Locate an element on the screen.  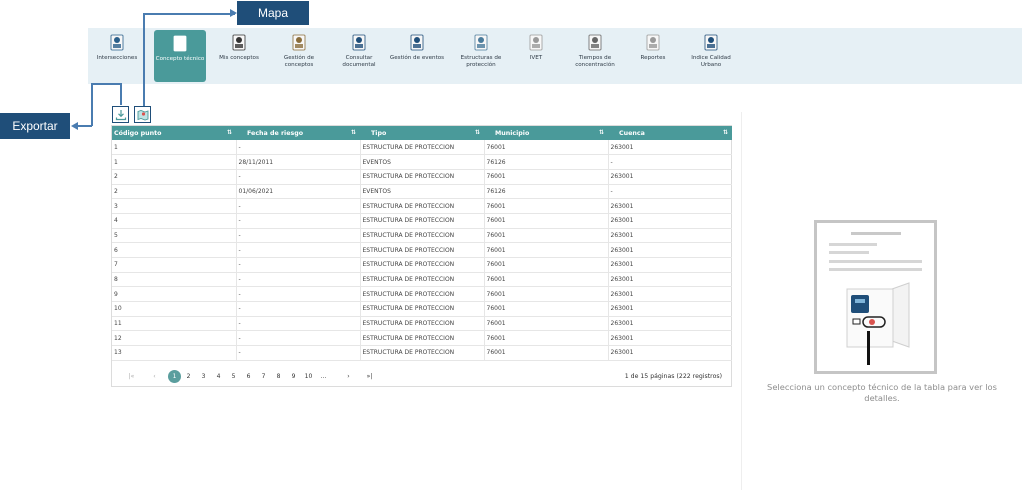
nav-item-label: Tiempos de concentración is located at coordinates (595, 61).